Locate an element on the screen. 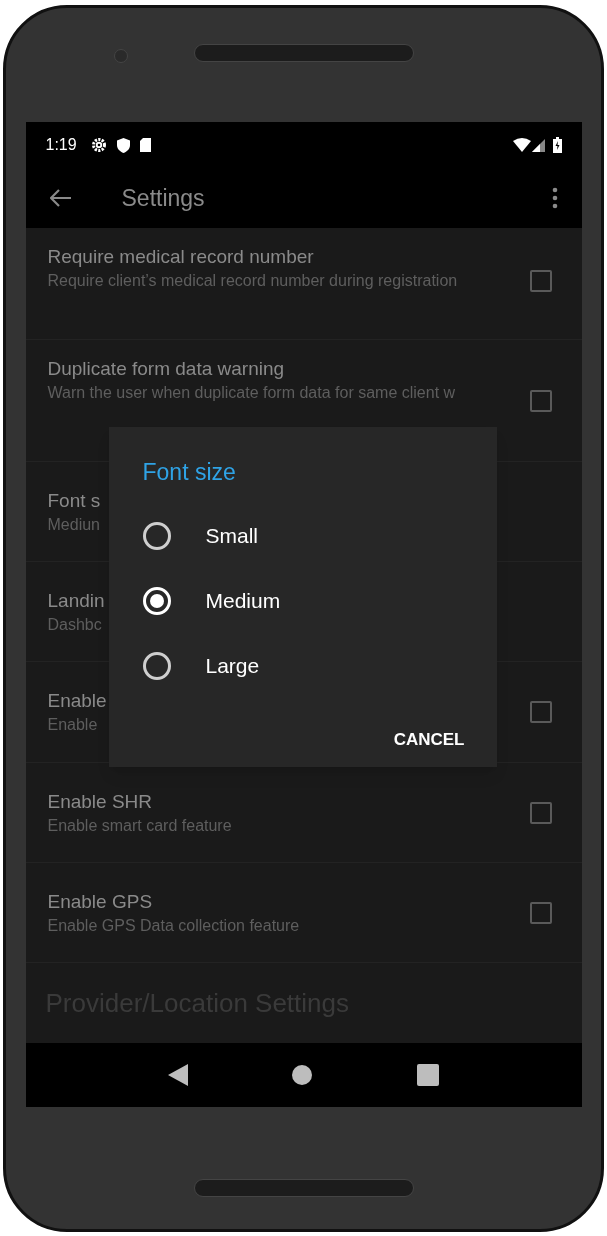 This screenshot has width=607, height=1236. shield-icon is located at coordinates (123, 145).